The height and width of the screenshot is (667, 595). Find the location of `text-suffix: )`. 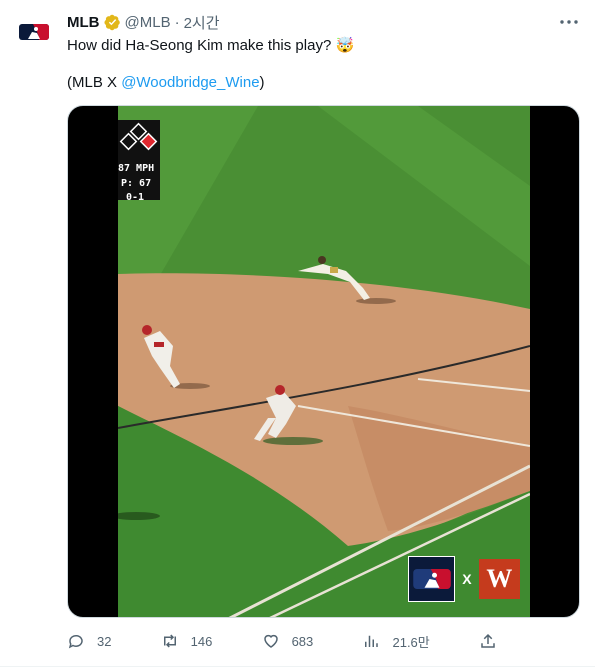

text-suffix: ) is located at coordinates (262, 82).